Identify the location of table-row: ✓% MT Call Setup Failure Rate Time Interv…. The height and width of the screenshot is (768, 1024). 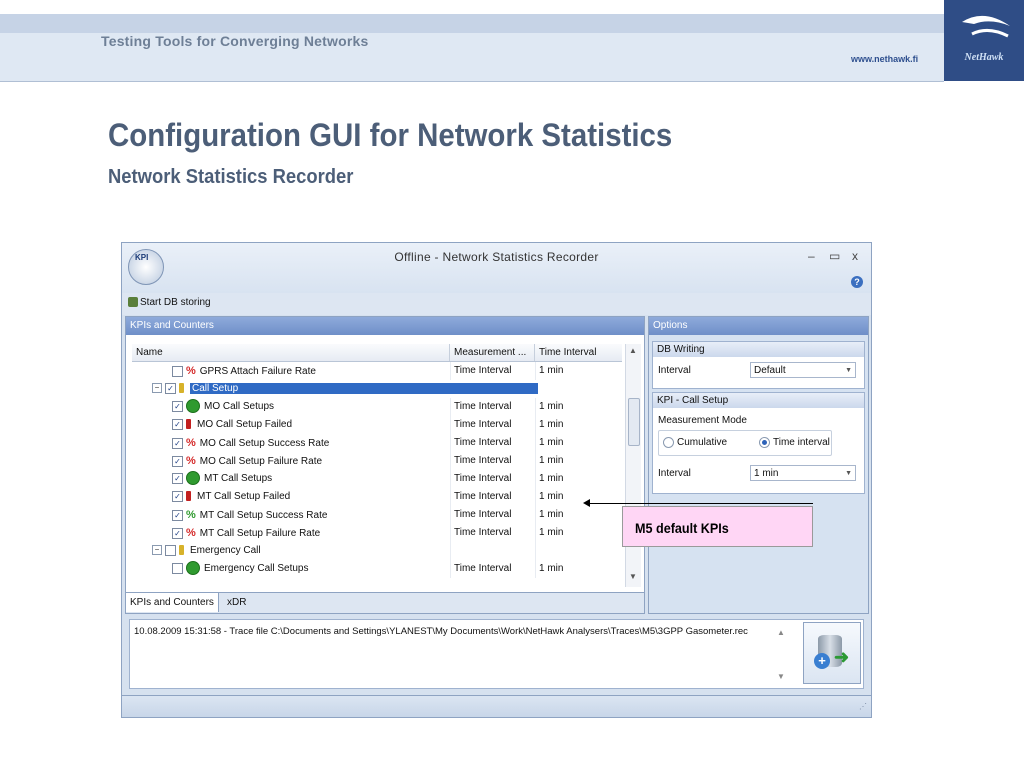
(377, 533).